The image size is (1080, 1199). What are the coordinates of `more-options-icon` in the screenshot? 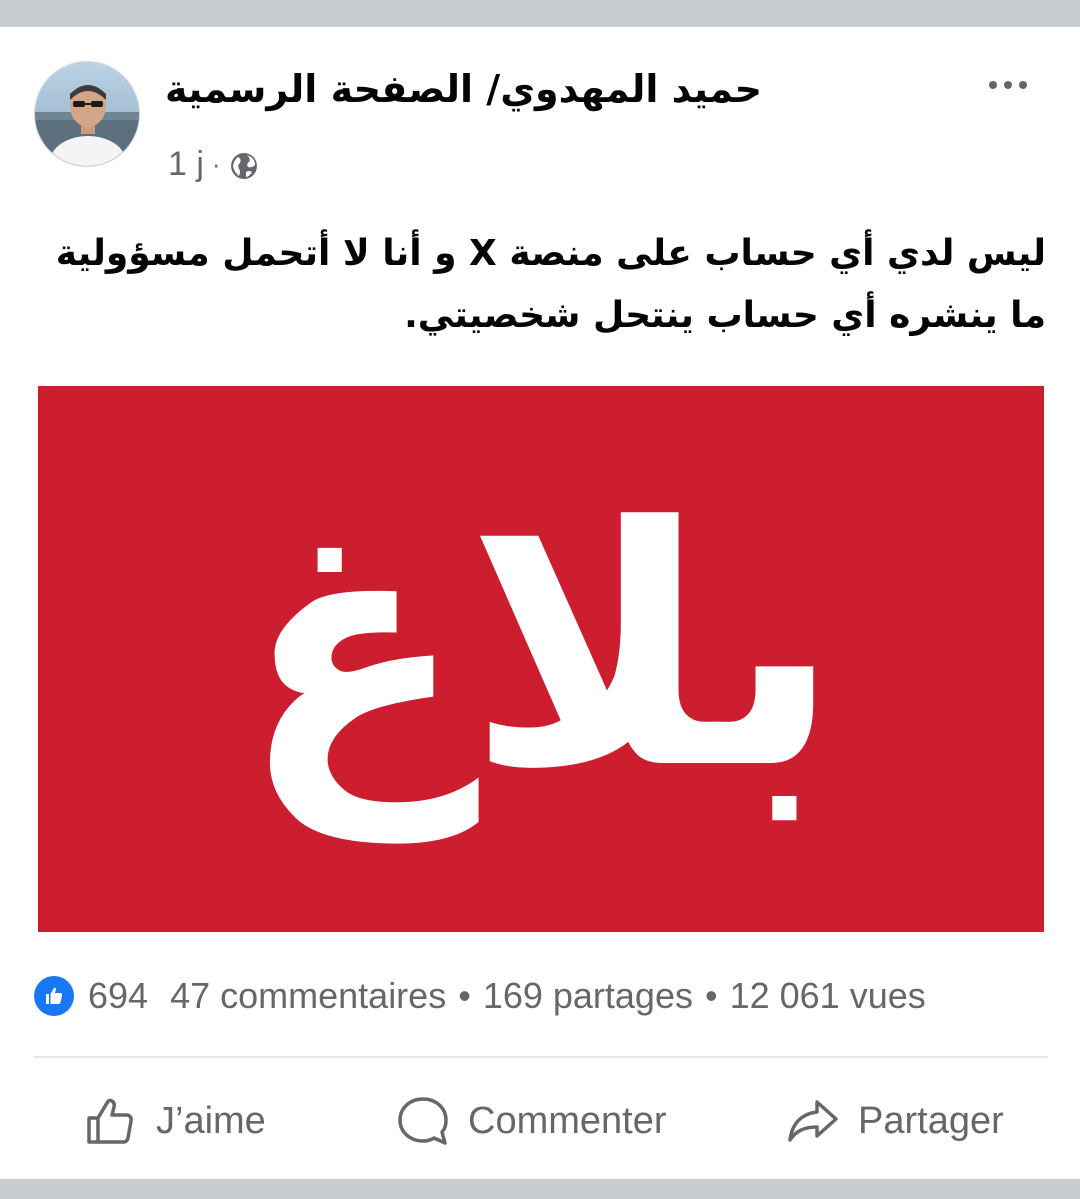 It's located at (1008, 85).